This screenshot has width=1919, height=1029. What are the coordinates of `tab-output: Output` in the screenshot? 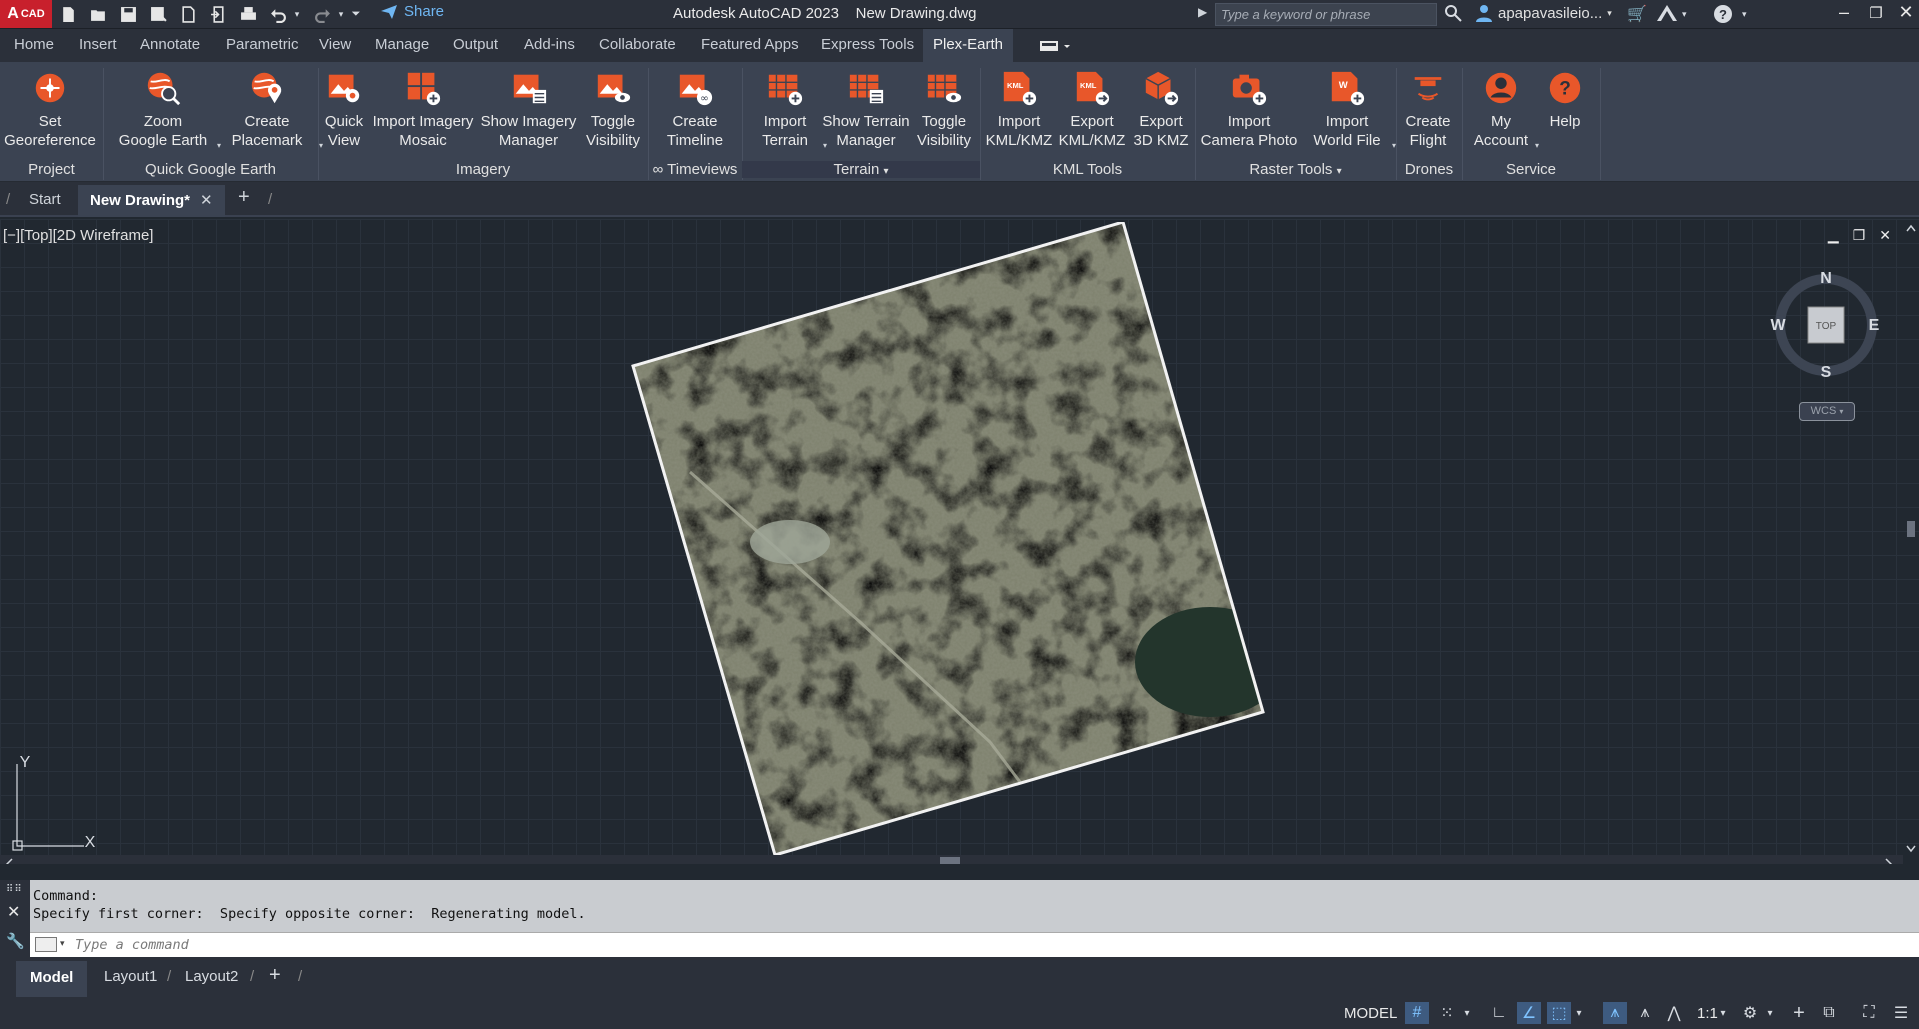 It's located at (475, 44).